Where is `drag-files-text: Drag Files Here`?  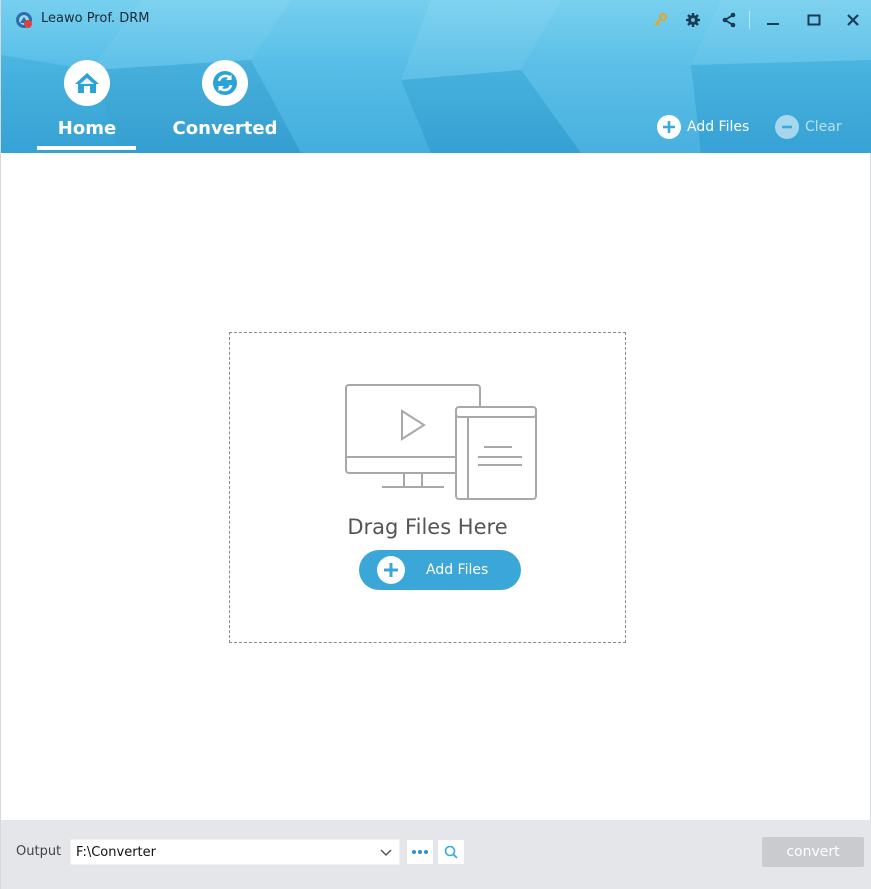 drag-files-text: Drag Files Here is located at coordinates (427, 527).